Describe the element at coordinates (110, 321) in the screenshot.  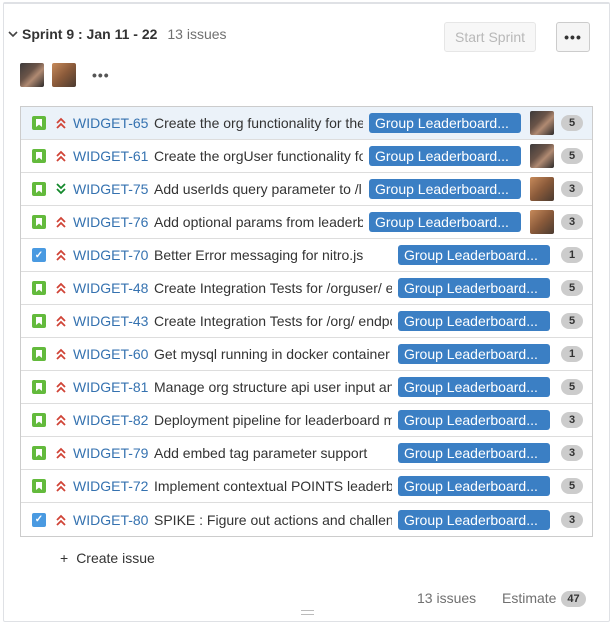
I see `issue-key-link: WIDGET-43` at that location.